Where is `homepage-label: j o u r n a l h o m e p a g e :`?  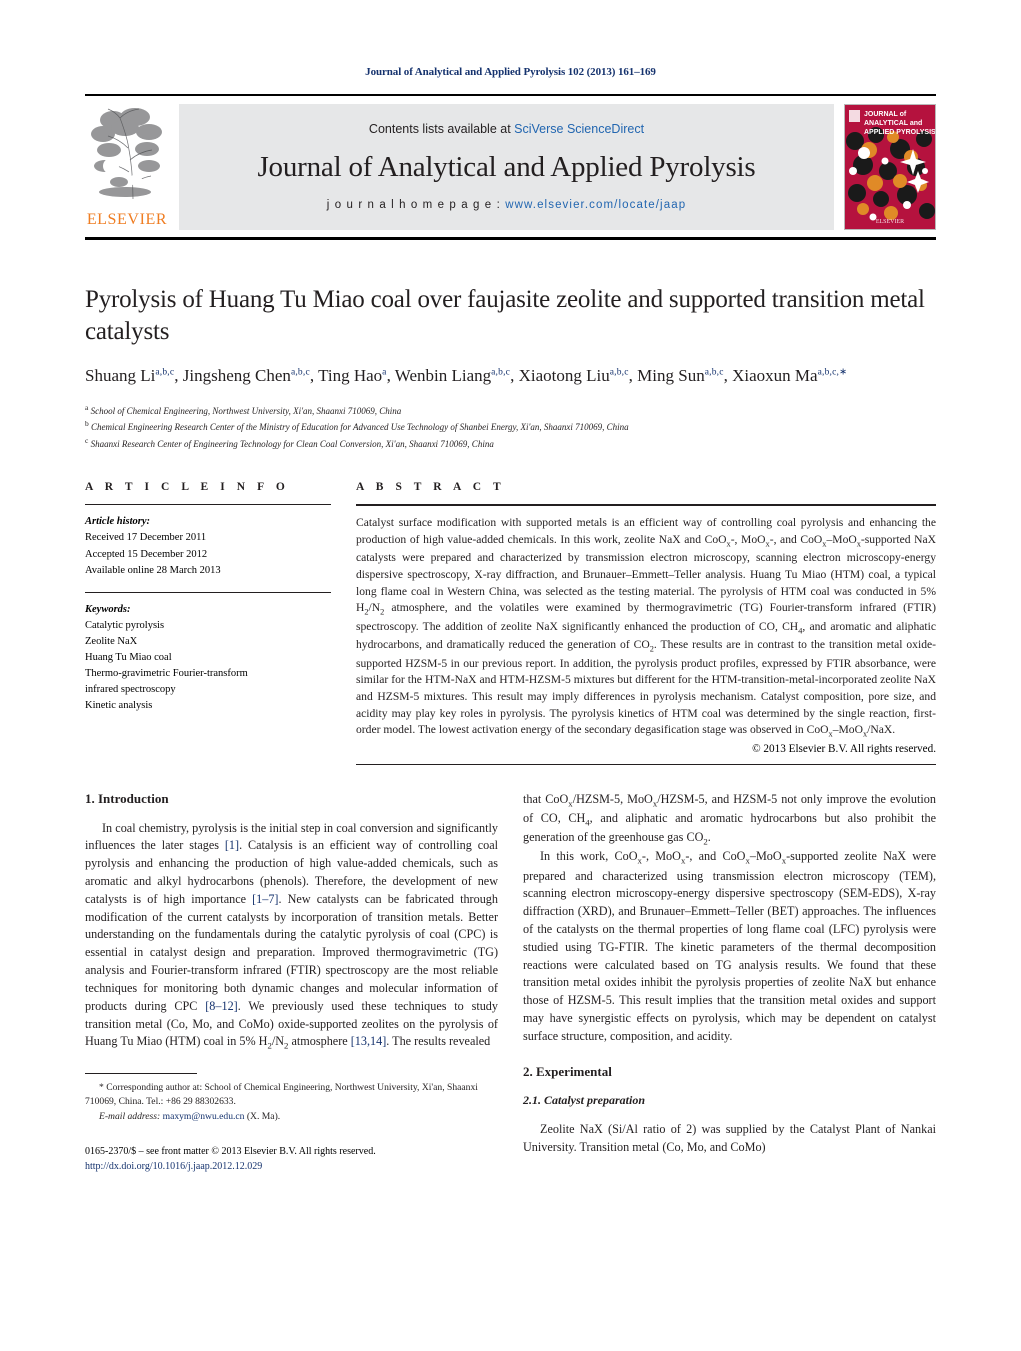 homepage-label: j o u r n a l h o m e p a g e : is located at coordinates (416, 204).